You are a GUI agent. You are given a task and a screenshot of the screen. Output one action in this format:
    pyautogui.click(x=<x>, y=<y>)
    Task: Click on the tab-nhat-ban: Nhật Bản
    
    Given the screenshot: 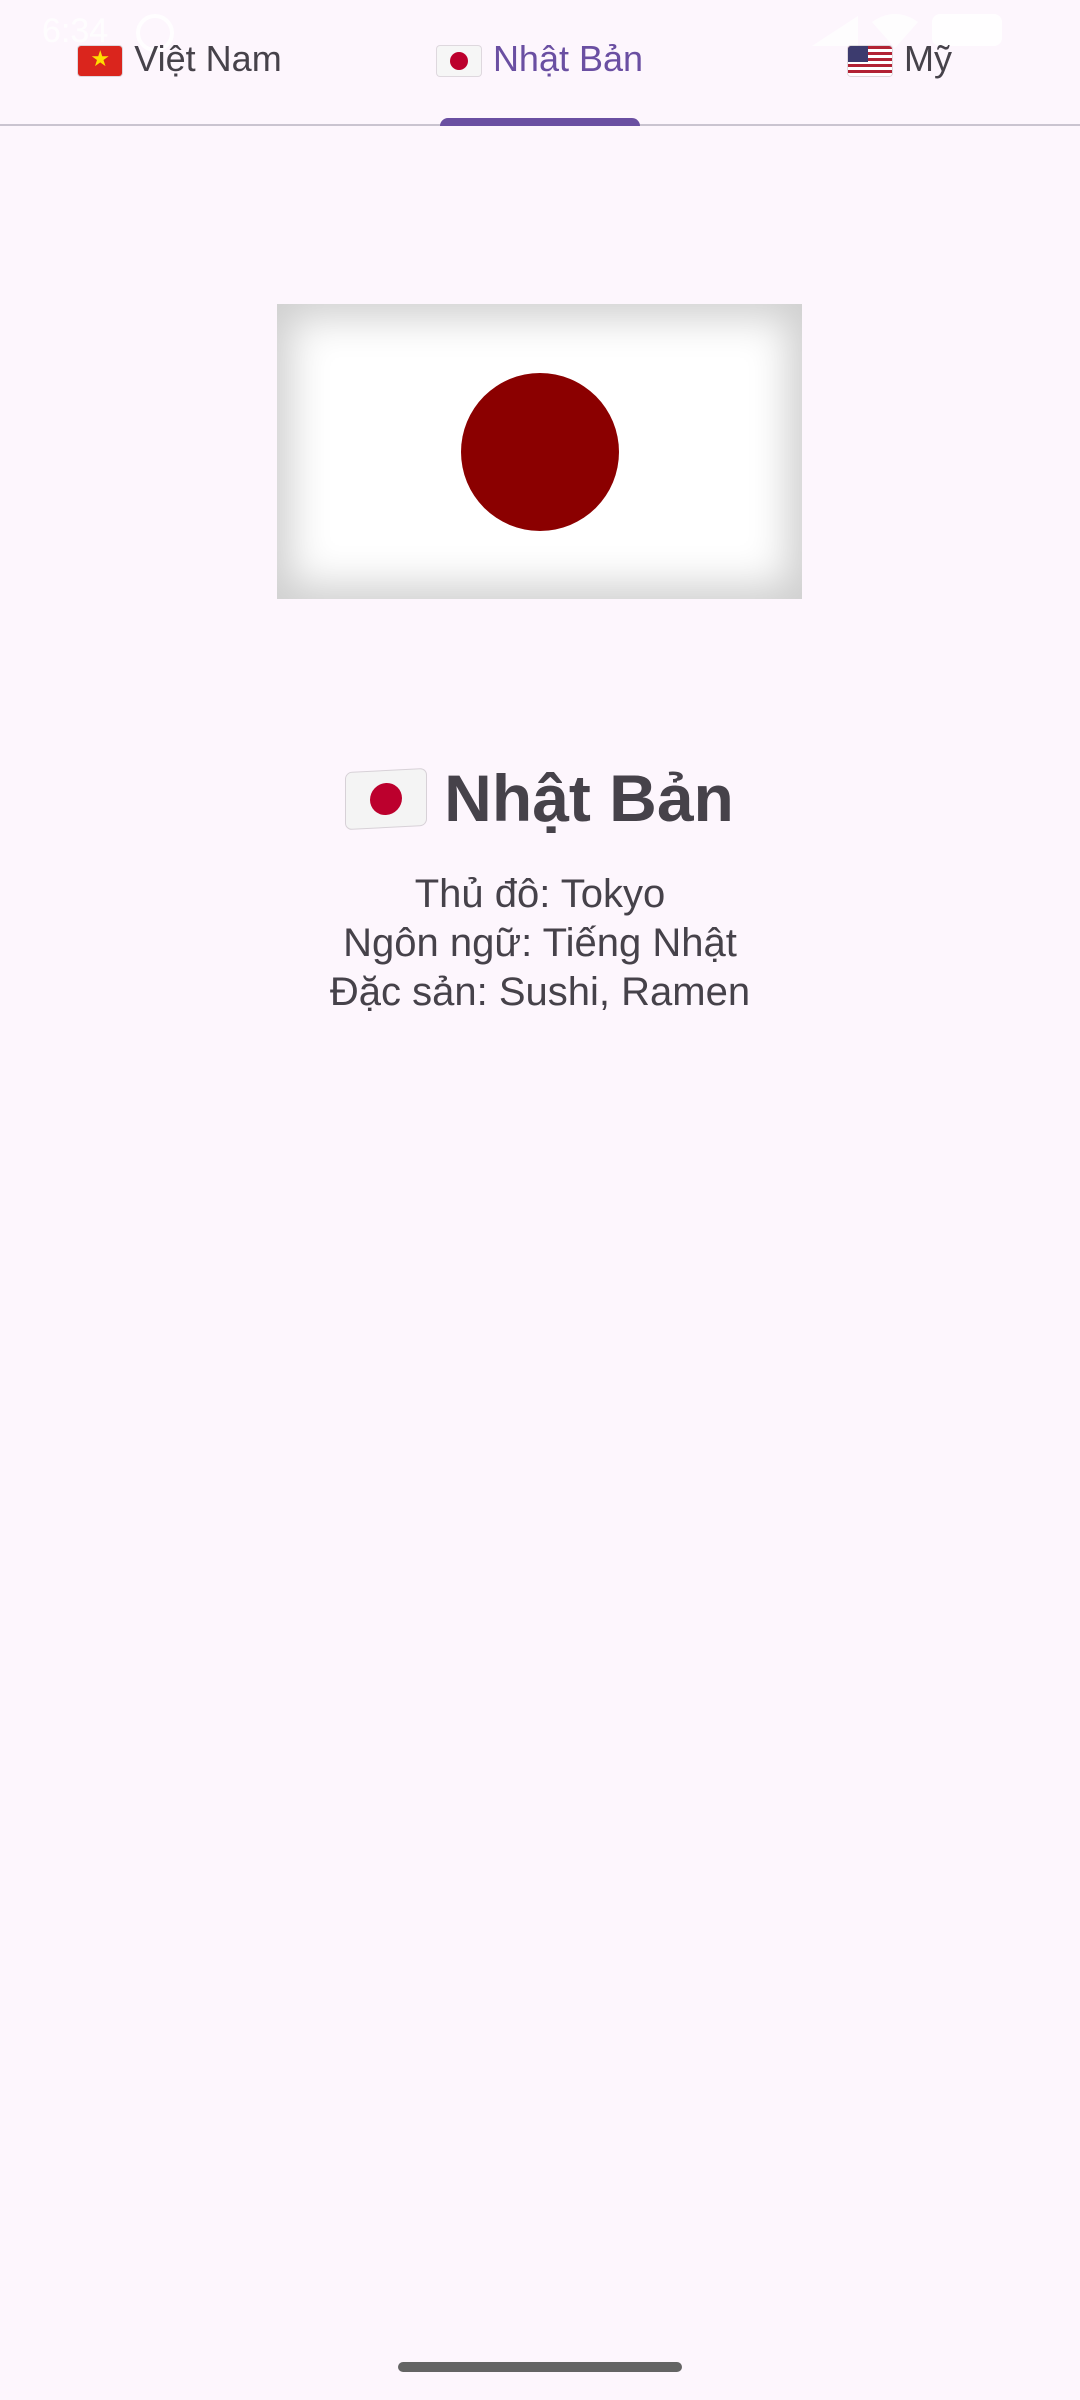 What is the action you would take?
    pyautogui.click(x=540, y=63)
    